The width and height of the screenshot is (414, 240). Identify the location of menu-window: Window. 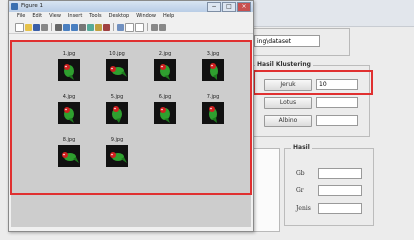
(146, 16).